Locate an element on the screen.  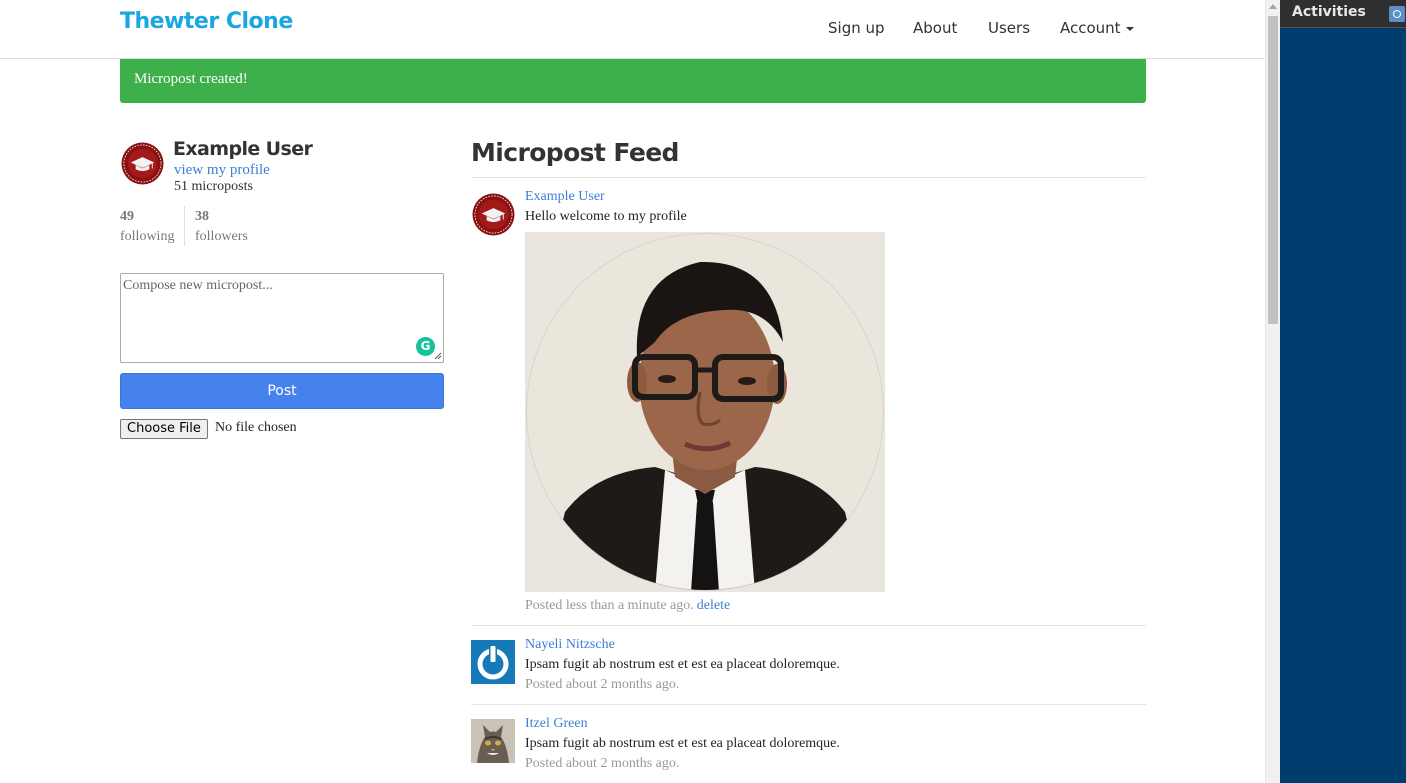
side-panel-header: Activities is located at coordinates (1343, 14).